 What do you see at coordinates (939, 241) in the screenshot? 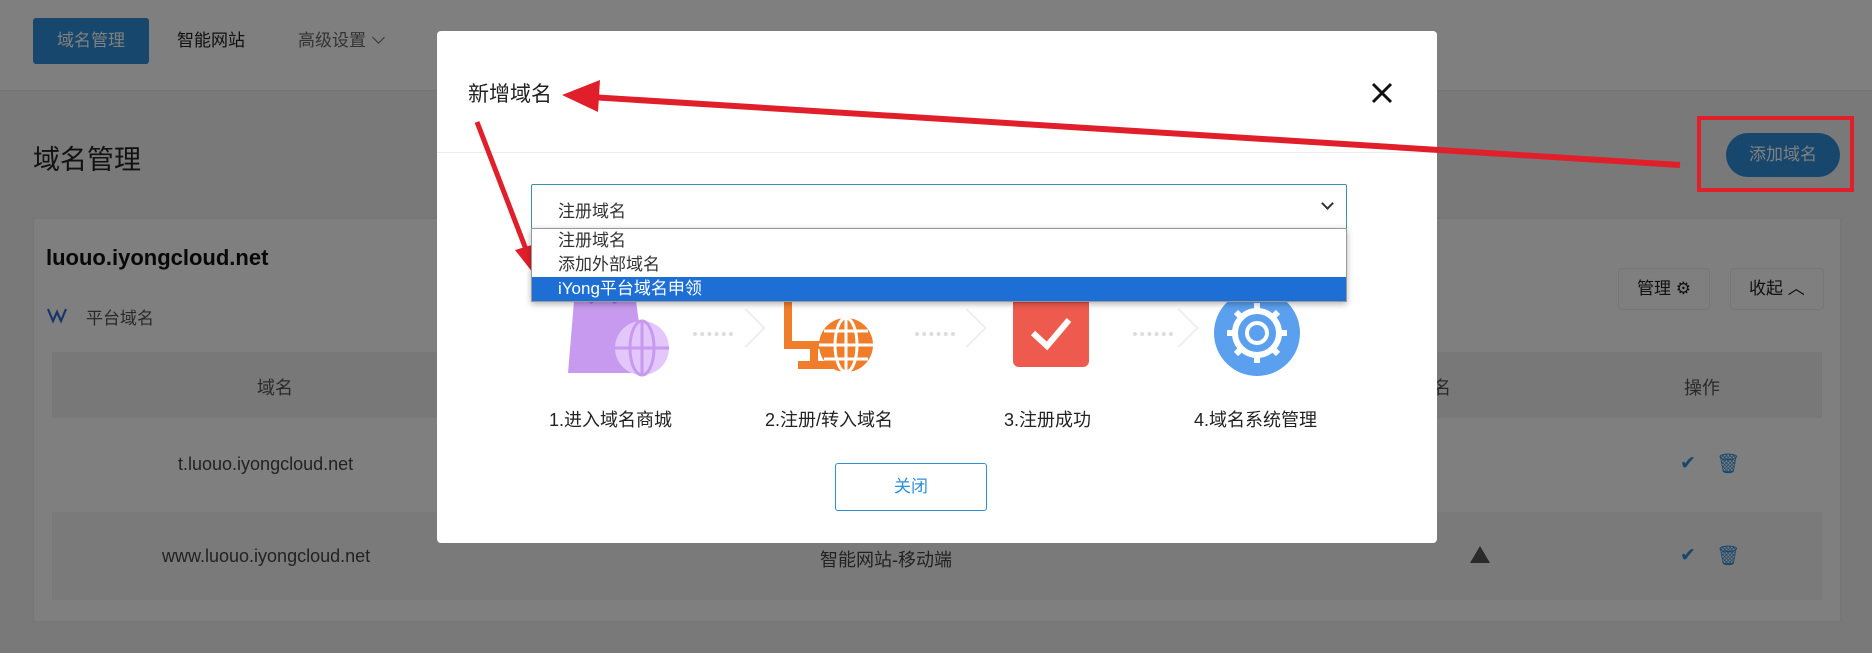
I see `option-register-domain: 注册域名` at bounding box center [939, 241].